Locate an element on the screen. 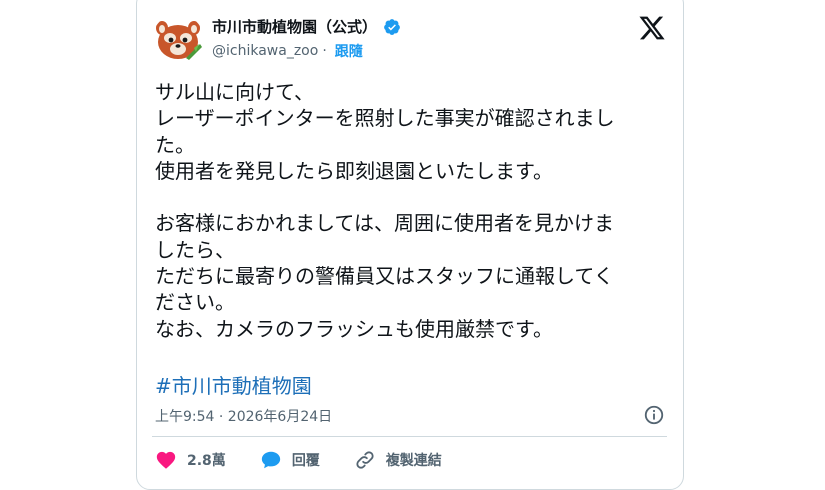 This screenshot has width=825, height=490. red-panda-avatar is located at coordinates (178, 40).